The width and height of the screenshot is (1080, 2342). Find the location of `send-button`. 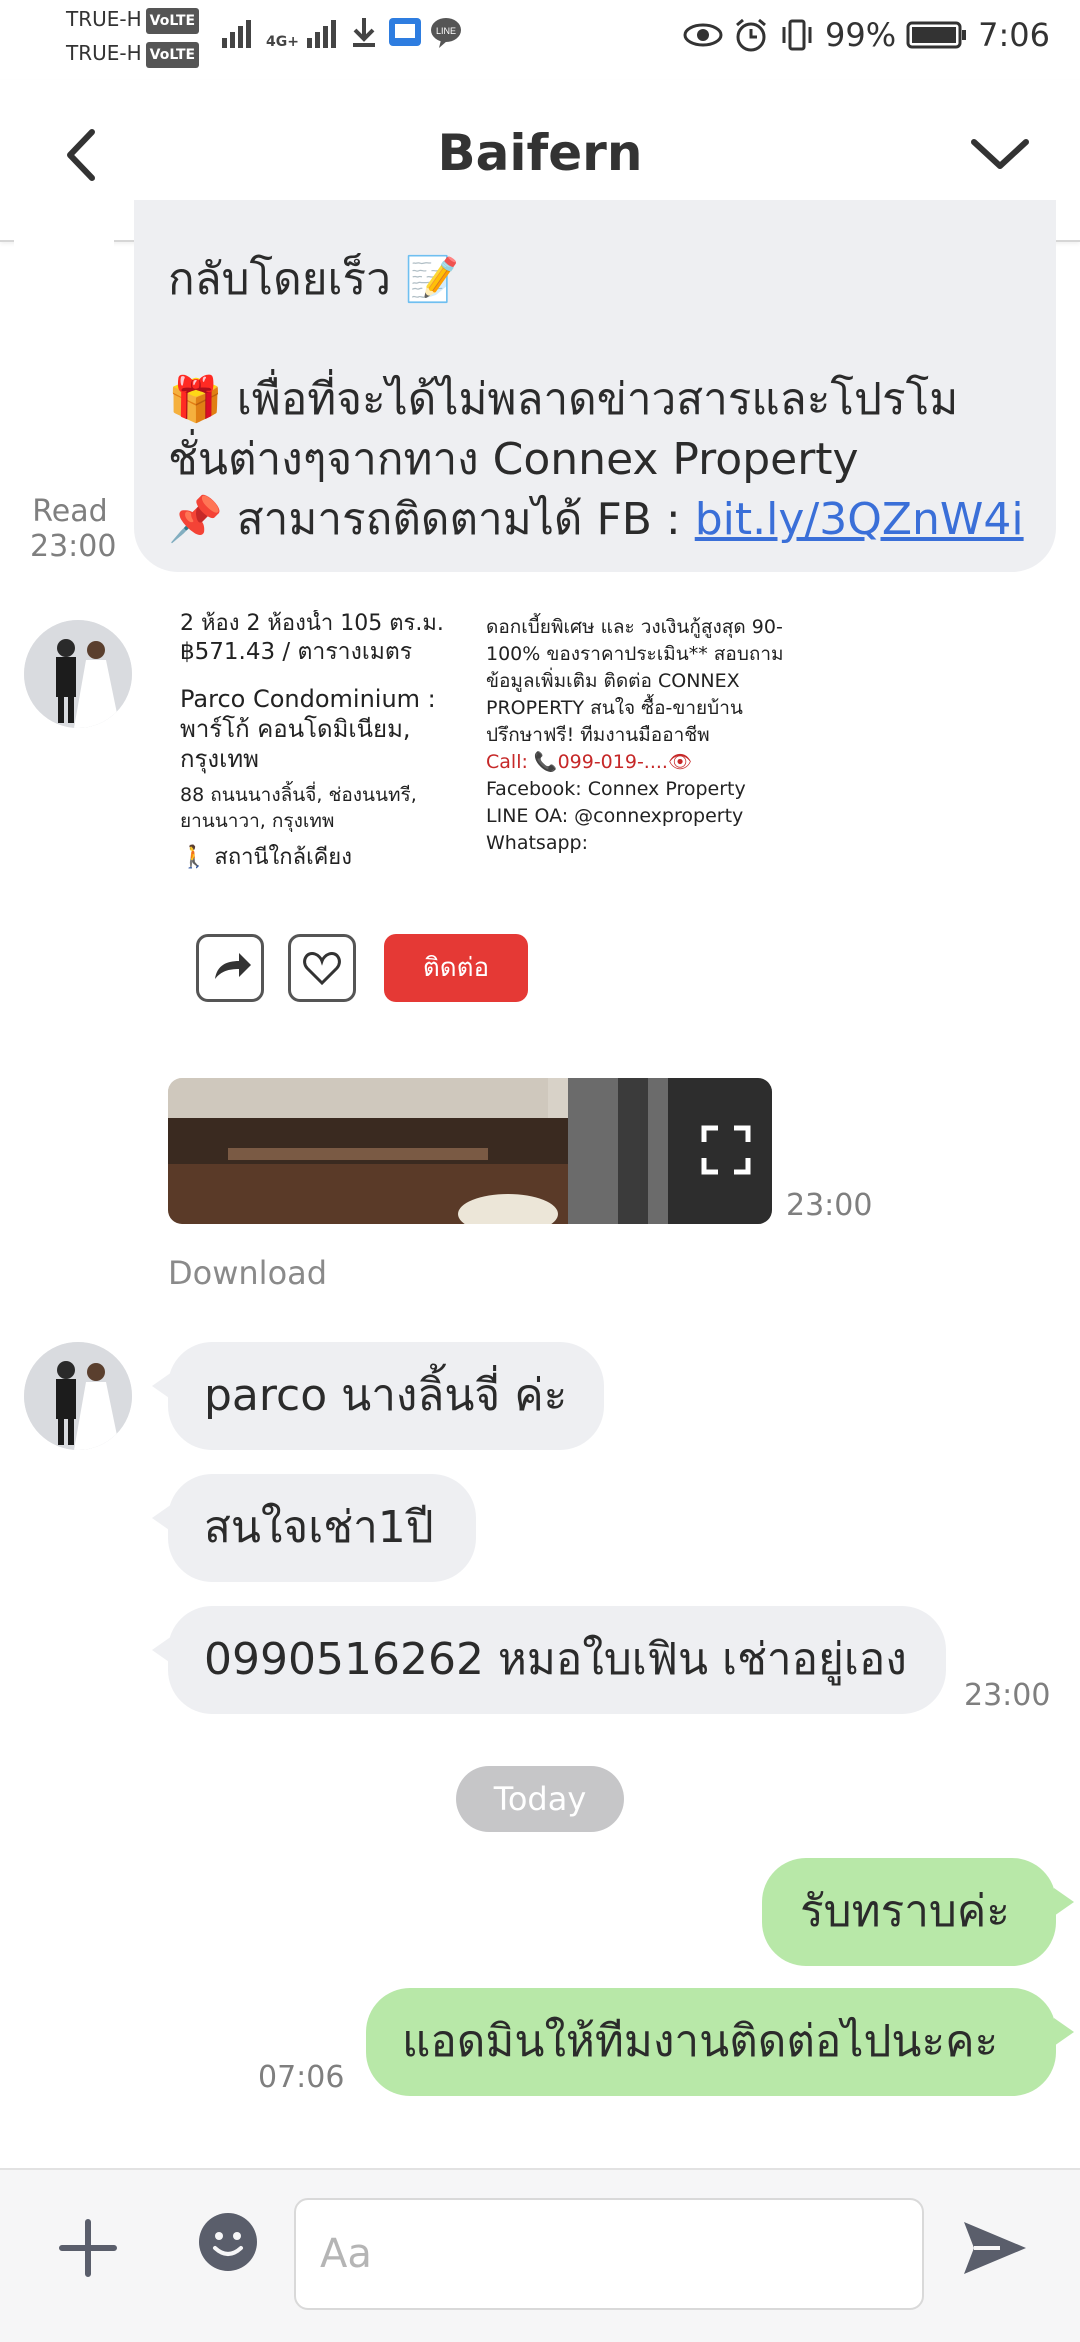

send-button is located at coordinates (994, 2248).